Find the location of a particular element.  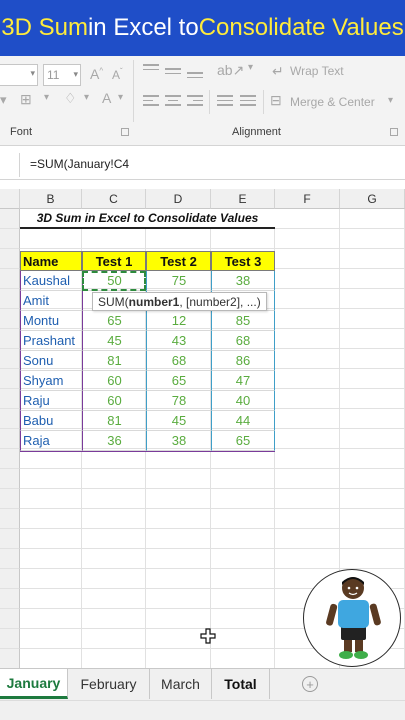

name-cell: Raja is located at coordinates (51, 441).